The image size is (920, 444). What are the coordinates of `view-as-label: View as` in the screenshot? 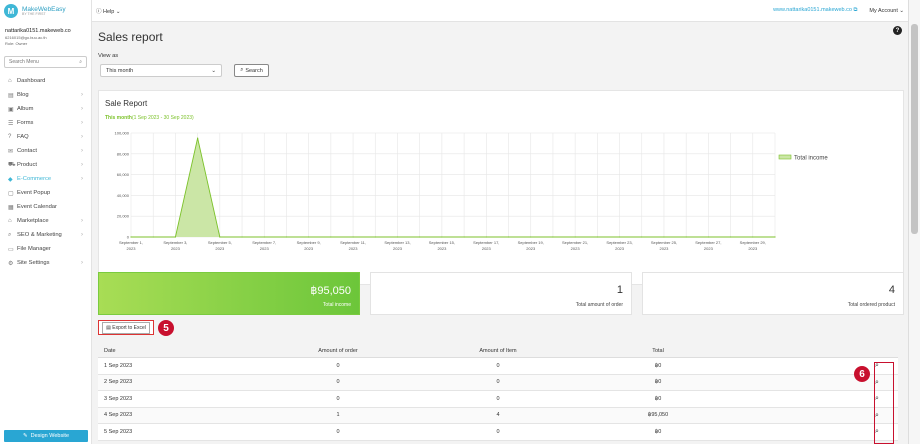 It's located at (108, 56).